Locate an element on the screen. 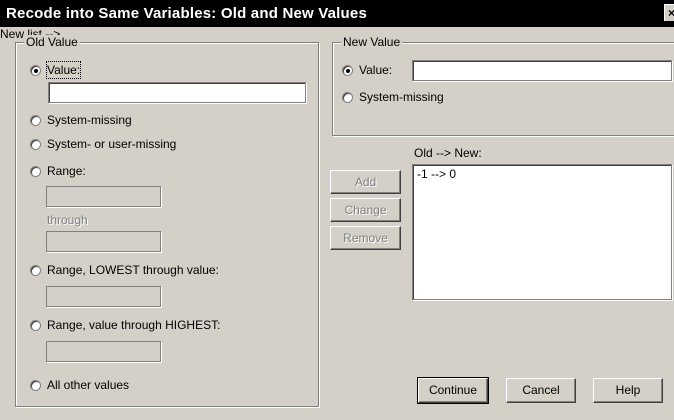  new-system-missing-label: System-missing is located at coordinates (401, 97).